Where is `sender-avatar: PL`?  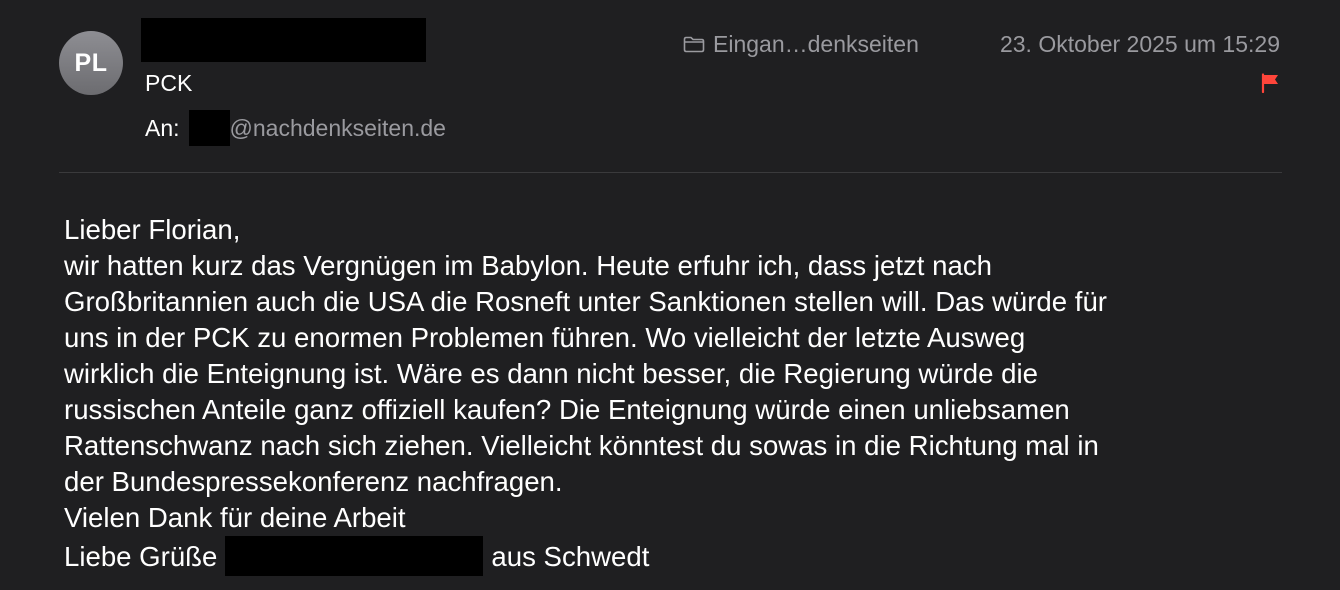
sender-avatar: PL is located at coordinates (91, 63).